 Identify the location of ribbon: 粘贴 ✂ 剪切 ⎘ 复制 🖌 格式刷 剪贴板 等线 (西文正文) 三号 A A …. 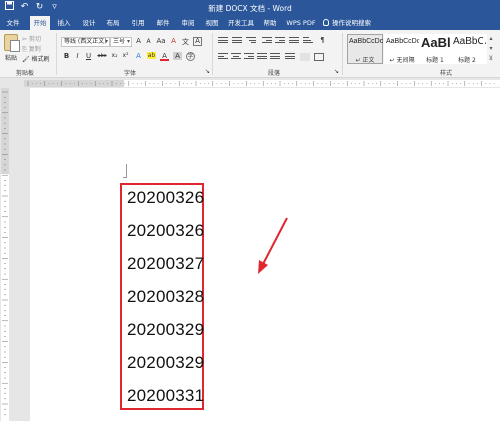
(250, 54).